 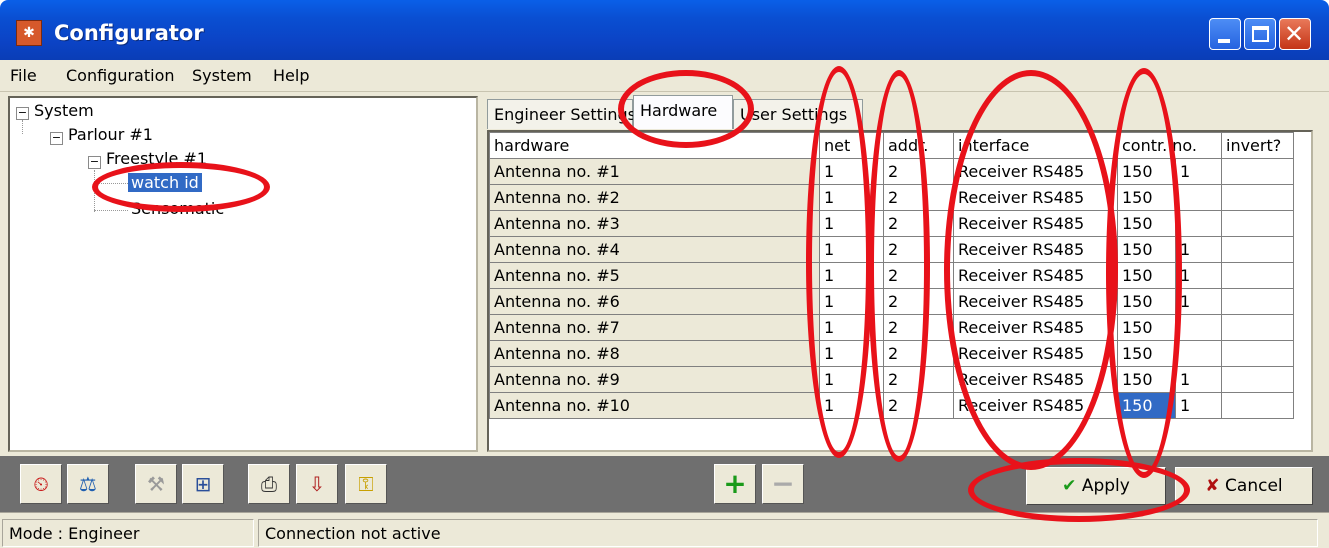 I want to click on printer-icon: ⎙, so click(x=269, y=484).